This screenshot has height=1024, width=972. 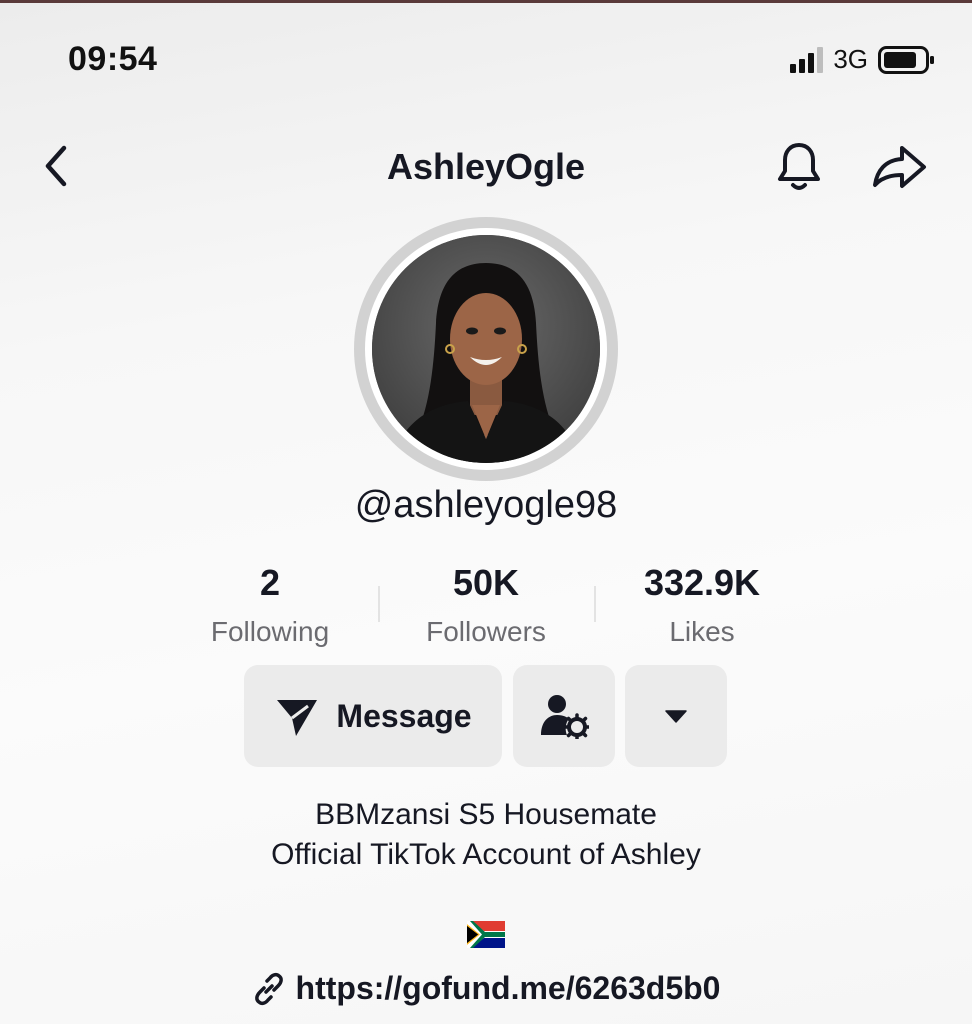 I want to click on status-time: 09:54, so click(x=113, y=59).